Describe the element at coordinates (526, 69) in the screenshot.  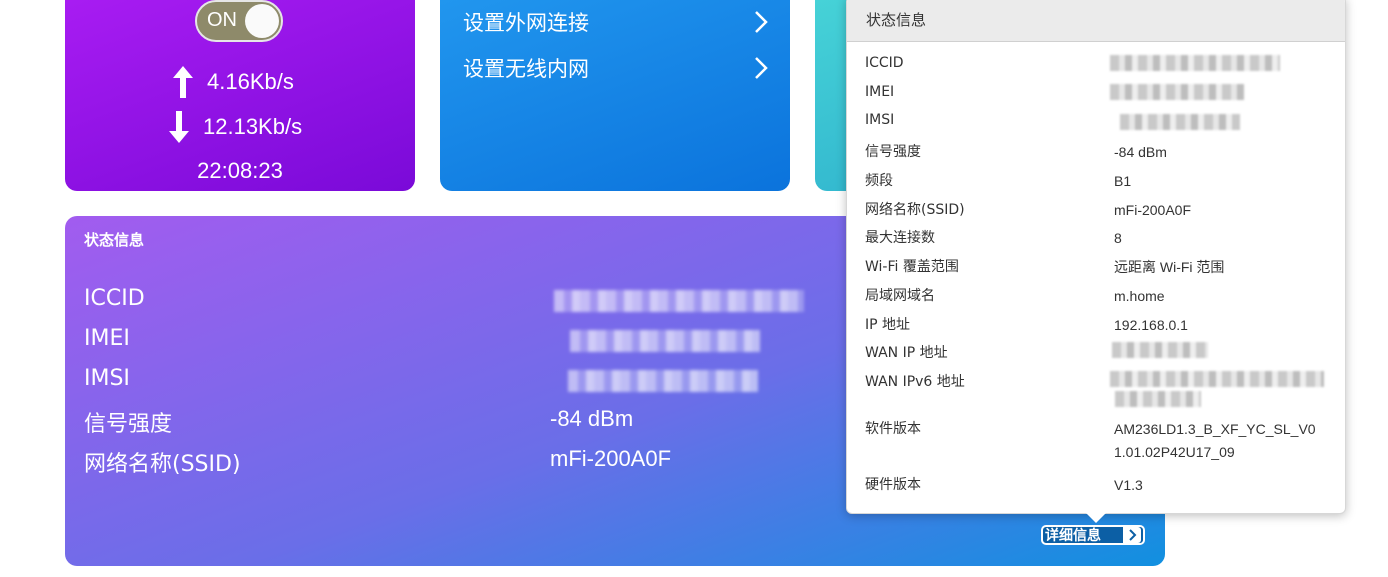
I see `set-wireless-lan-label: 设置无线内网` at that location.